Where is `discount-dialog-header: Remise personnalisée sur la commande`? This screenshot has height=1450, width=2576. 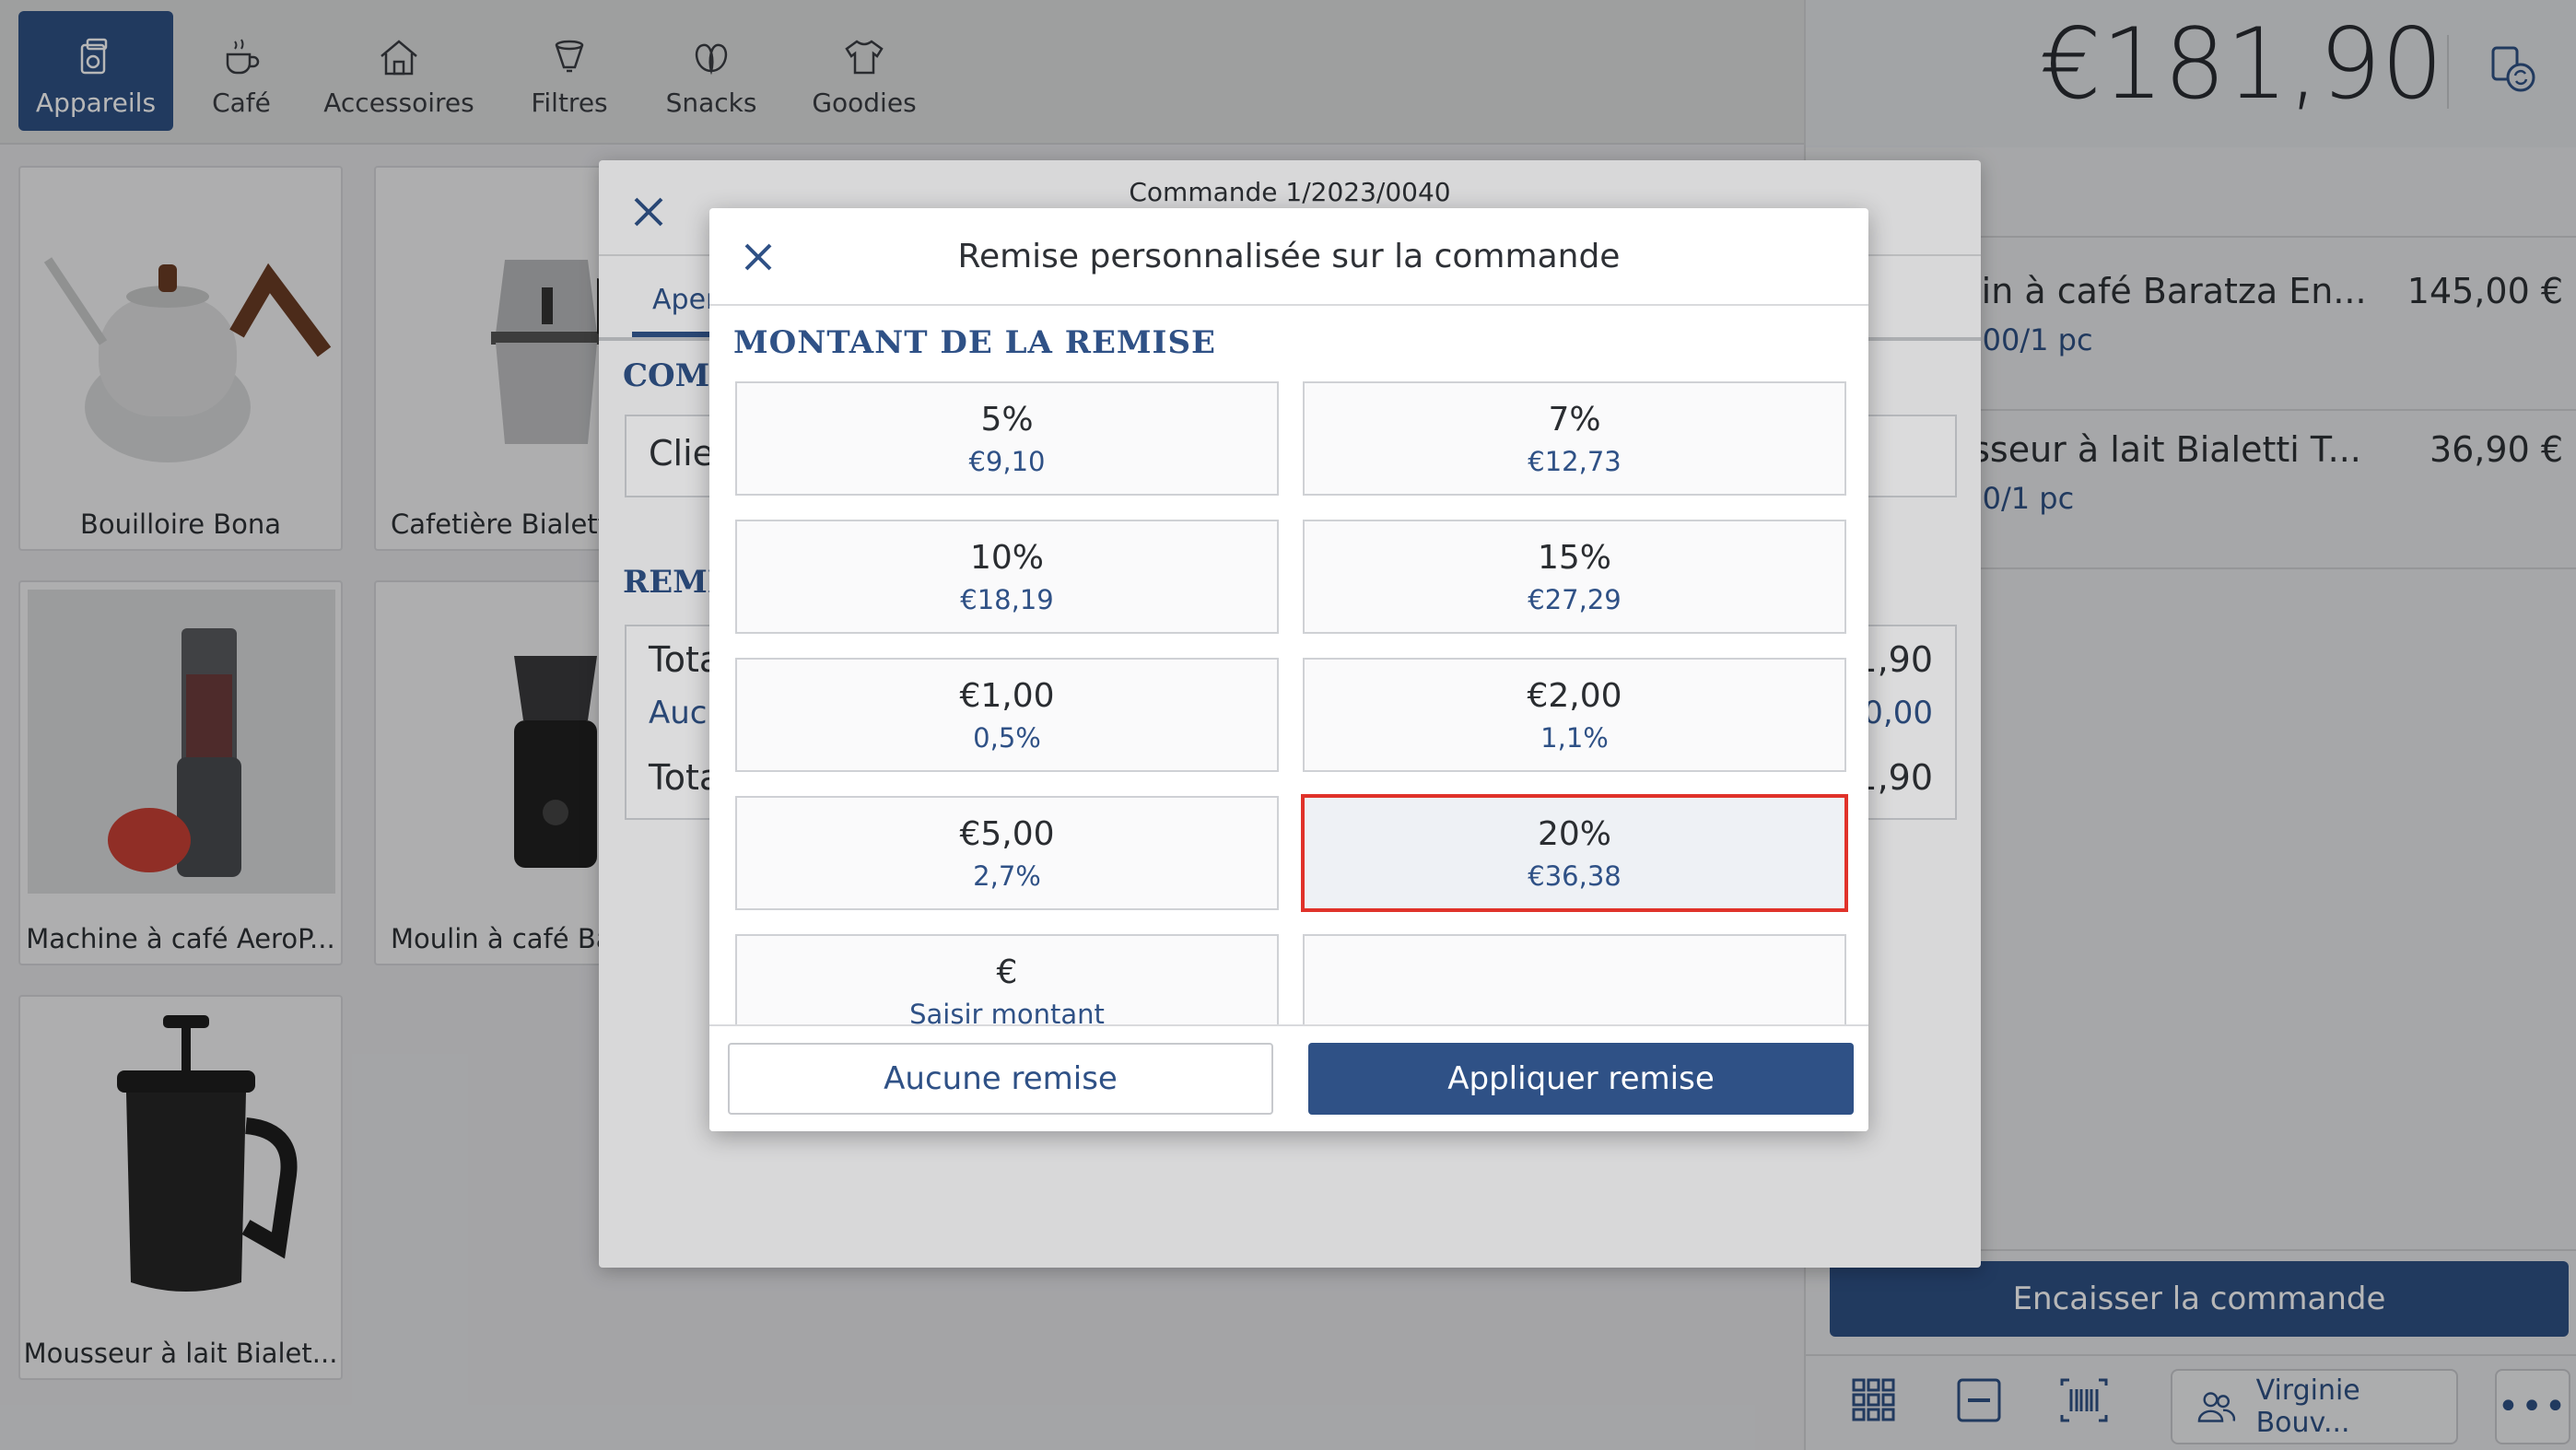
discount-dialog-header: Remise personnalisée sur la commande is located at coordinates (1288, 257).